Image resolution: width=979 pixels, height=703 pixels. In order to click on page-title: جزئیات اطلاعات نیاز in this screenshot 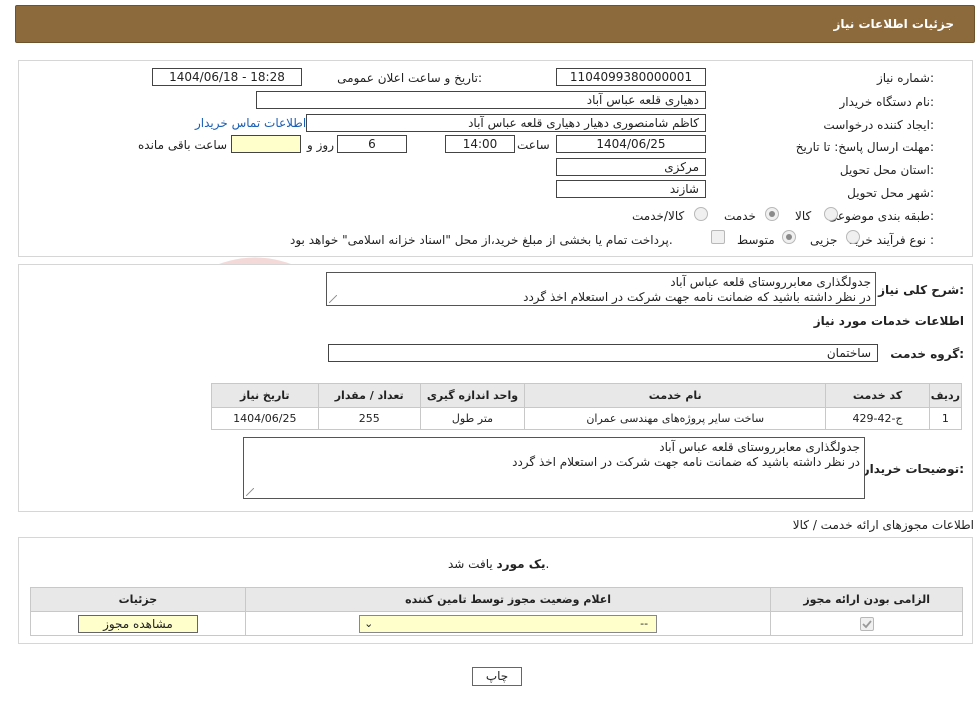, I will do `click(893, 24)`.